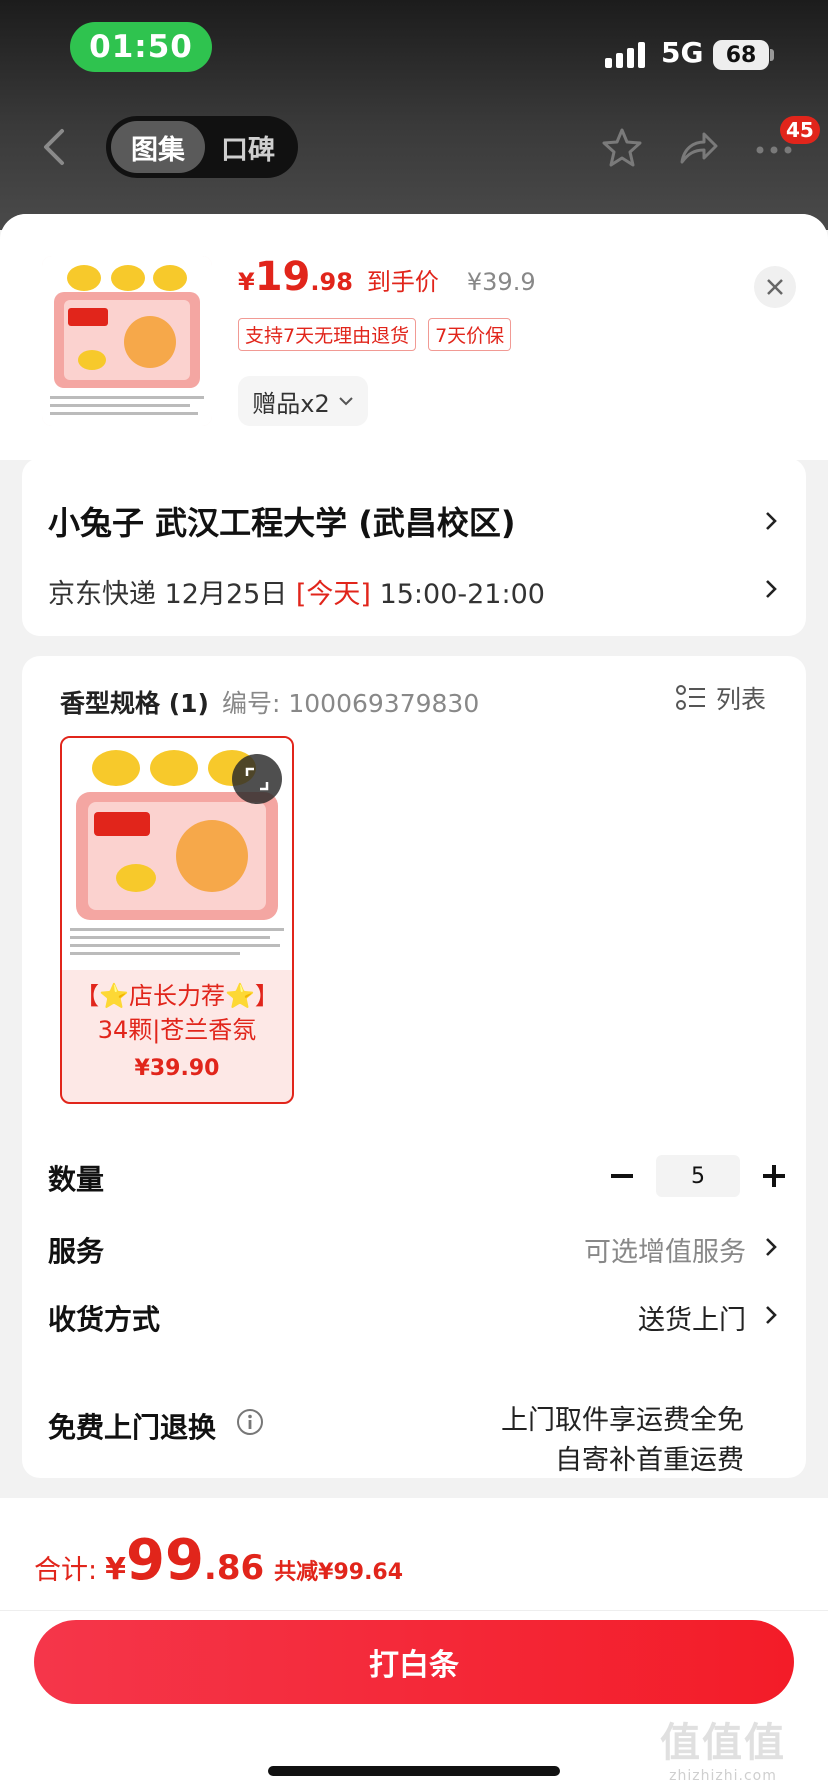 Image resolution: width=828 pixels, height=1792 pixels. Describe the element at coordinates (741, 699) in the screenshot. I see `list-label: 列表` at that location.